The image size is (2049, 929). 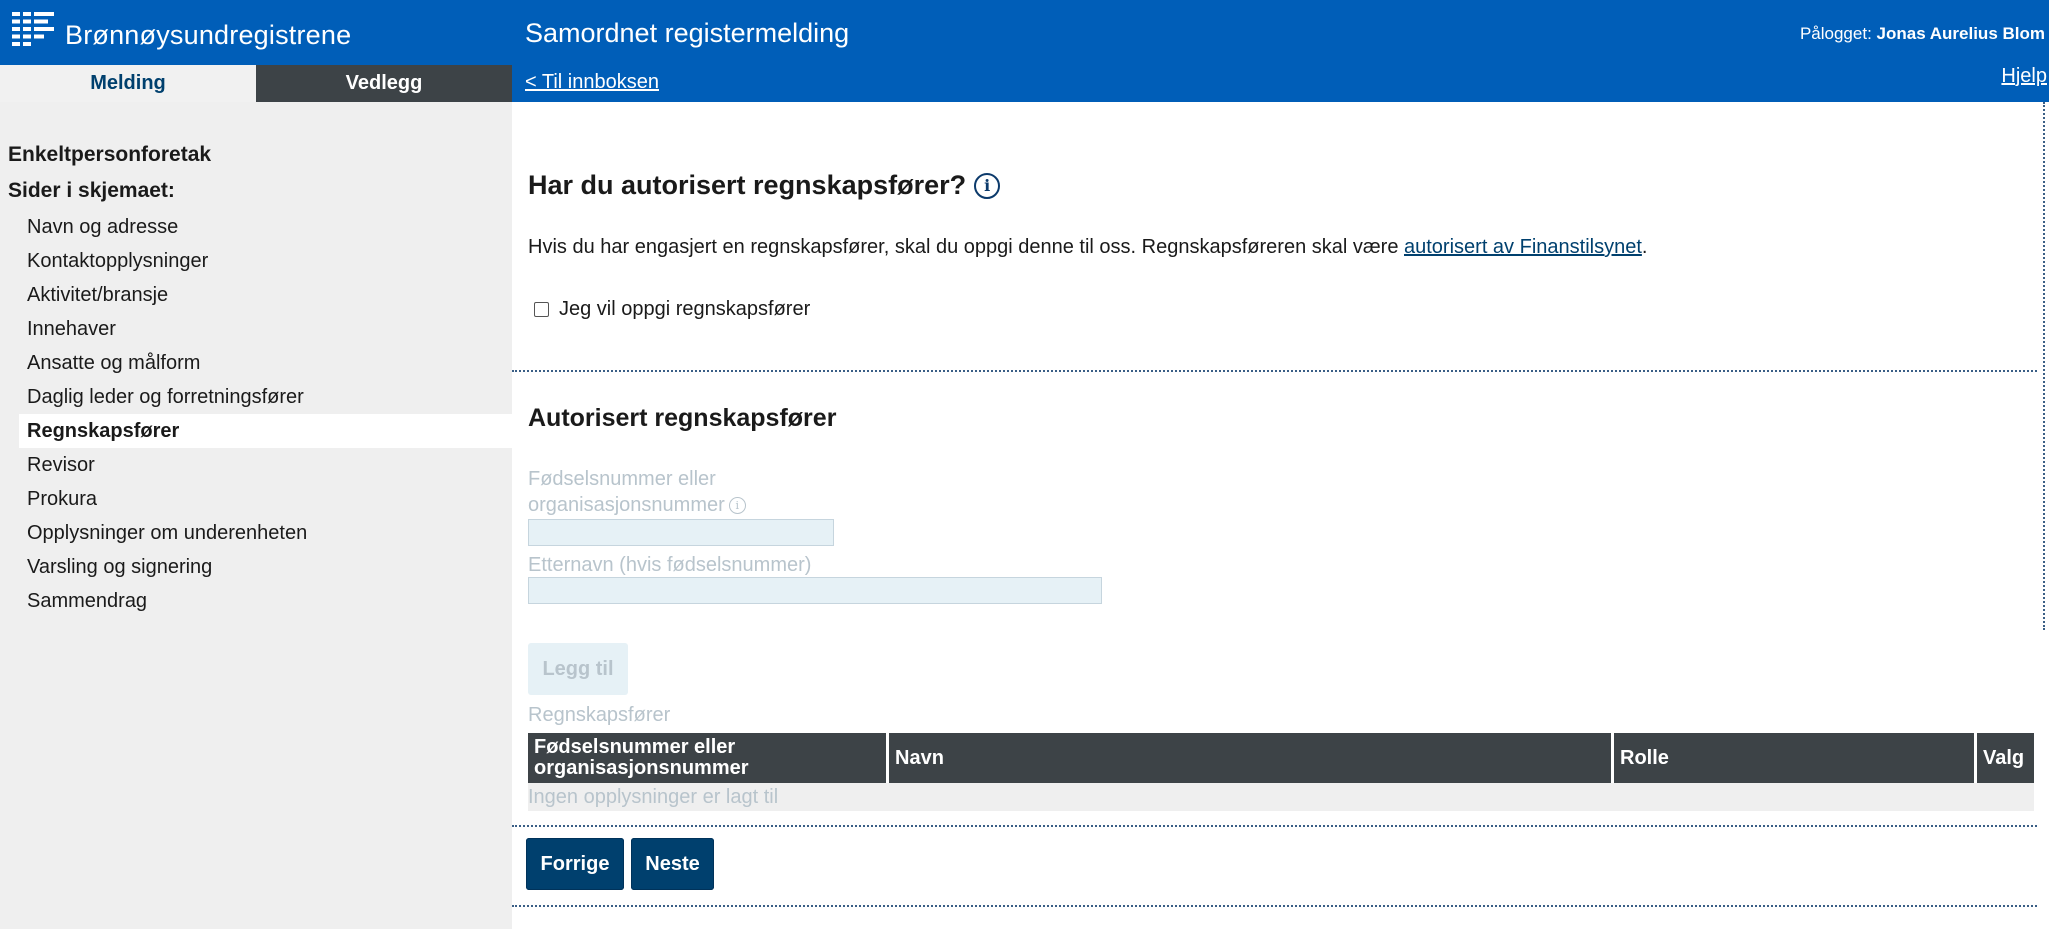 I want to click on sidebar-item-regnskapsforer: Regnskapsfører, so click(x=265, y=431).